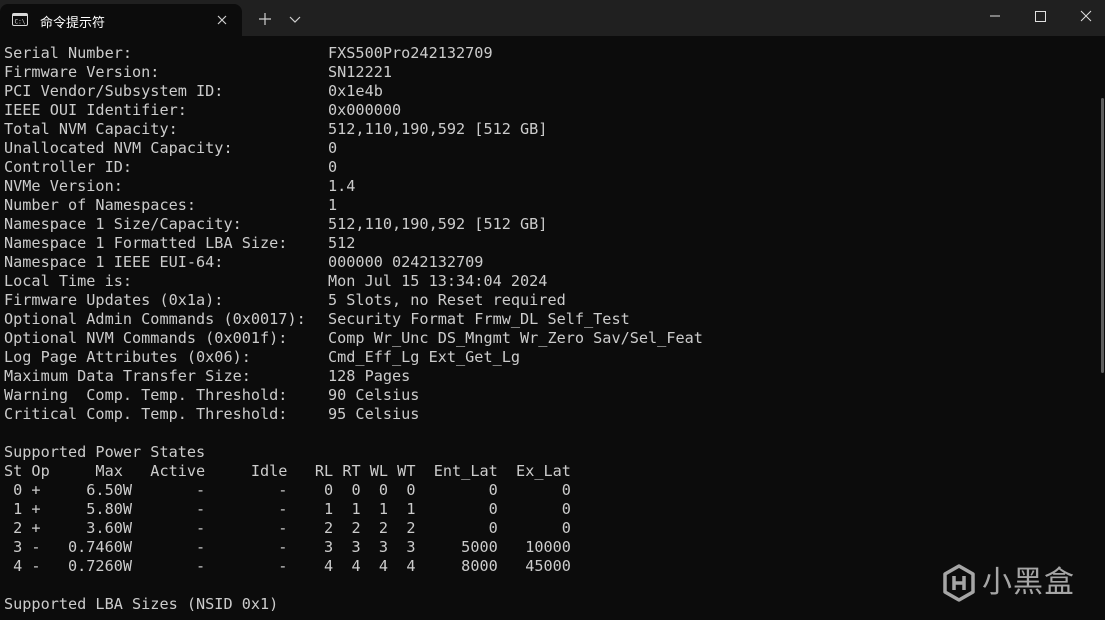 Image resolution: width=1105 pixels, height=620 pixels. I want to click on info-label: Controller ID:, so click(68, 167).